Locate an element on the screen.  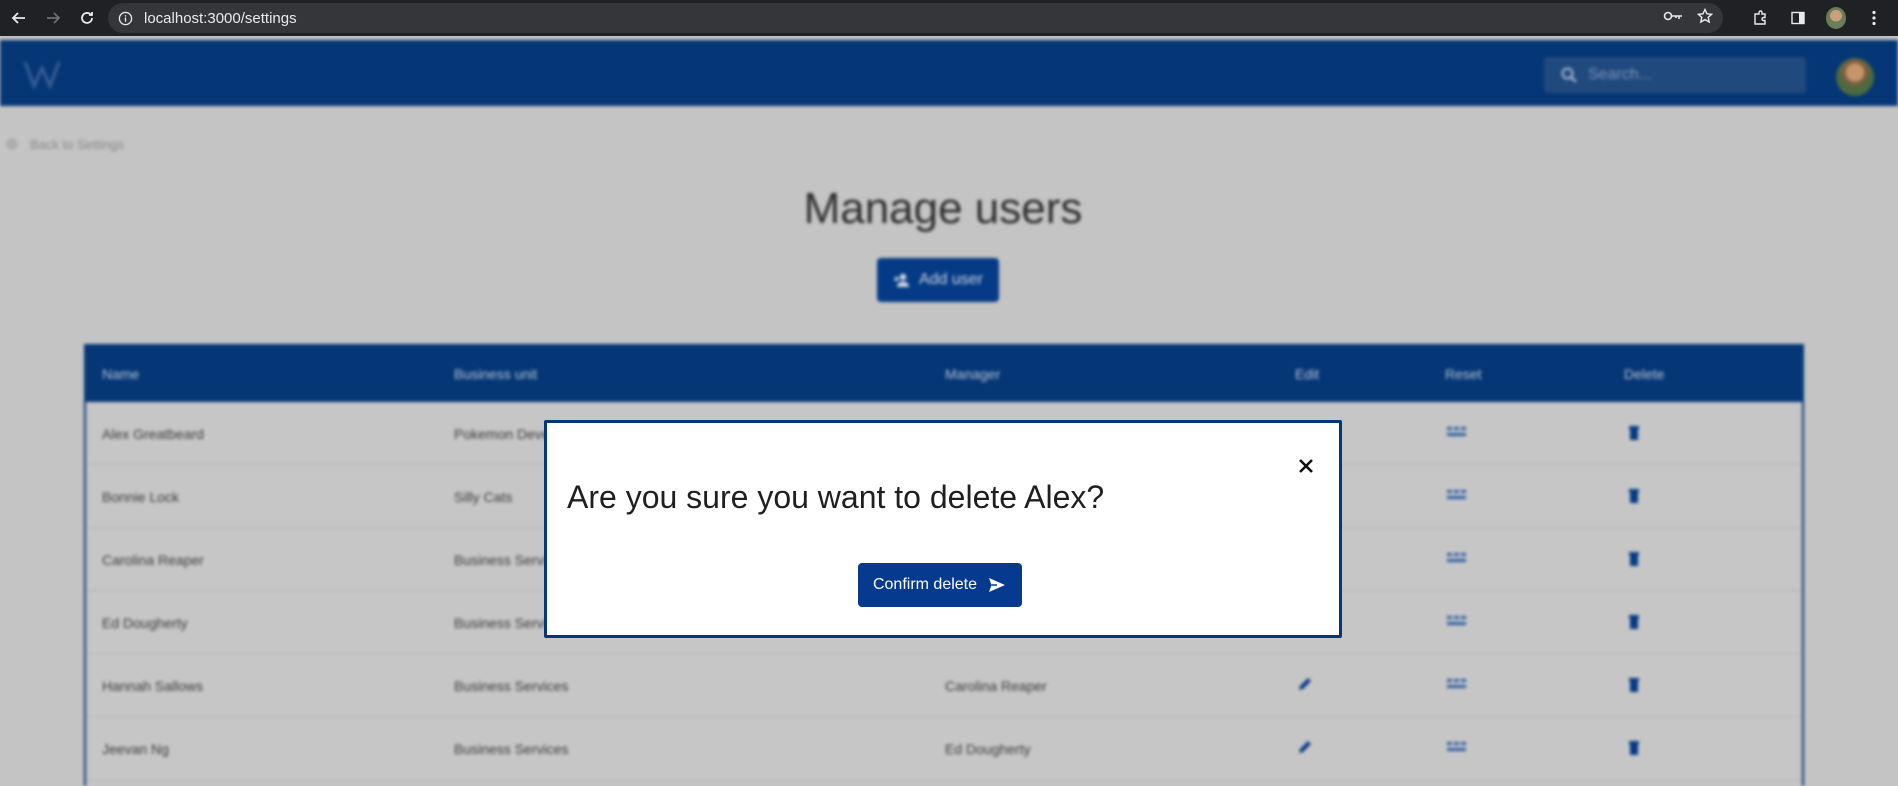
column-header-business-unit: Business unit is located at coordinates (496, 374).